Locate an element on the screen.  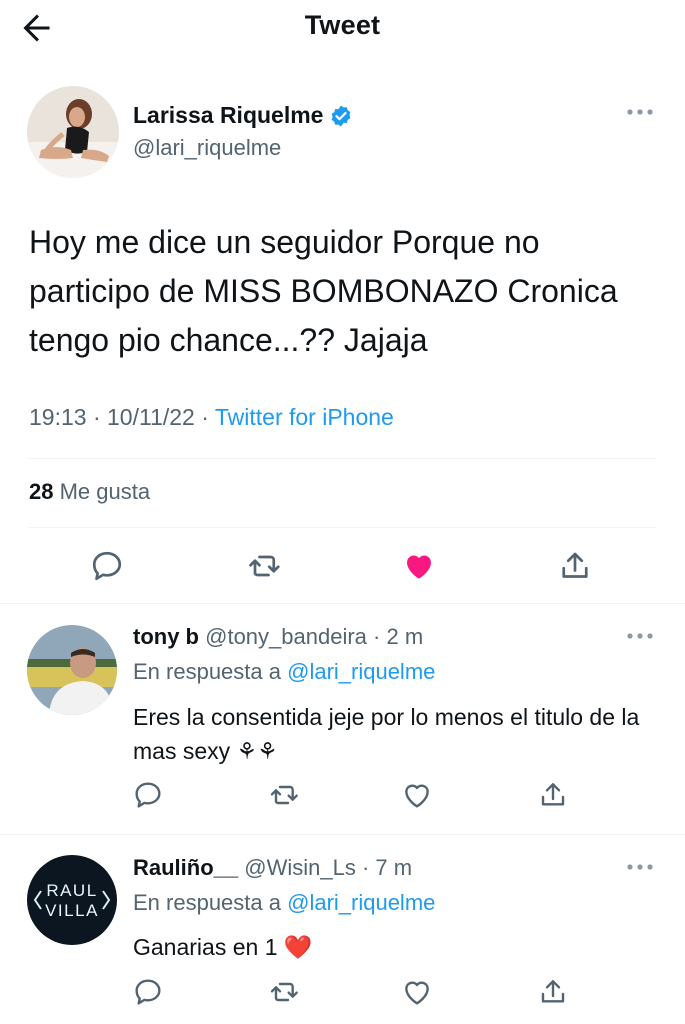
likes-summary: 28 Me gusta is located at coordinates (89, 492).